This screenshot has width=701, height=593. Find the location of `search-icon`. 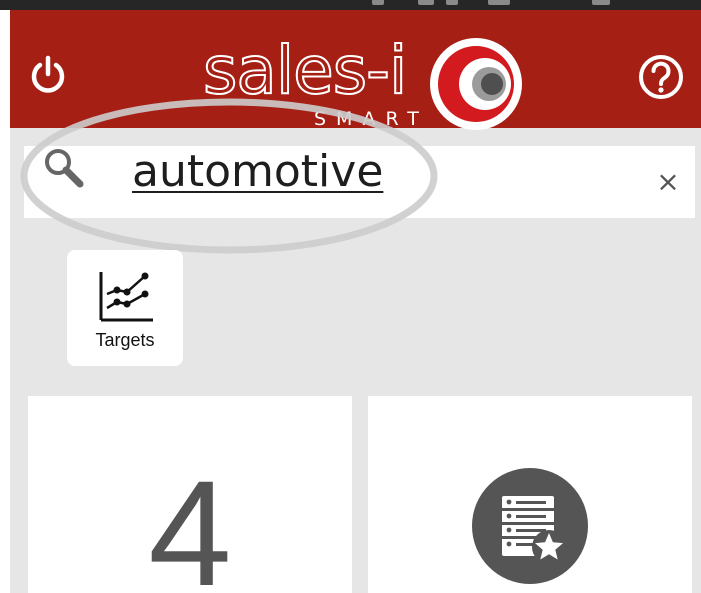

search-icon is located at coordinates (64, 168).